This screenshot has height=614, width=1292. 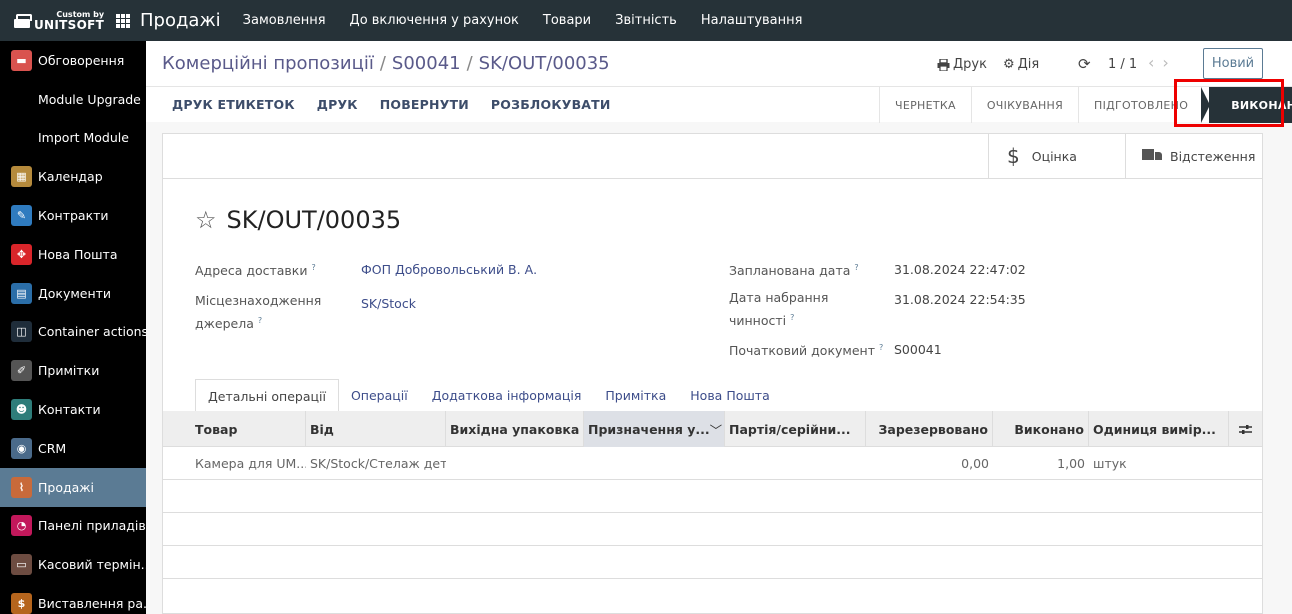 What do you see at coordinates (795, 463) in the screenshot?
I see `cell-lot-serial` at bounding box center [795, 463].